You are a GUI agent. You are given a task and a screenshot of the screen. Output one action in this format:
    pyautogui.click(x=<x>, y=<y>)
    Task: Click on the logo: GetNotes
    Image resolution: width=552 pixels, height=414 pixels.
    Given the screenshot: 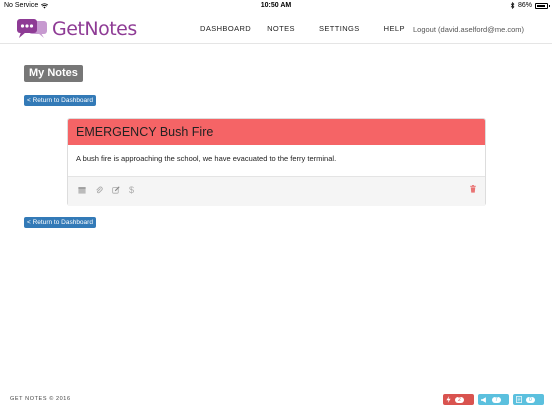 What is the action you would take?
    pyautogui.click(x=76, y=29)
    